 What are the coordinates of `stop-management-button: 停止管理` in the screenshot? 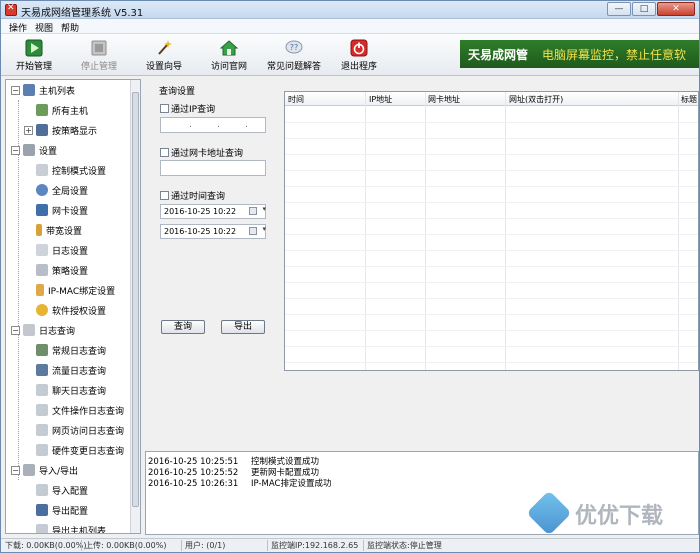 It's located at (99, 56).